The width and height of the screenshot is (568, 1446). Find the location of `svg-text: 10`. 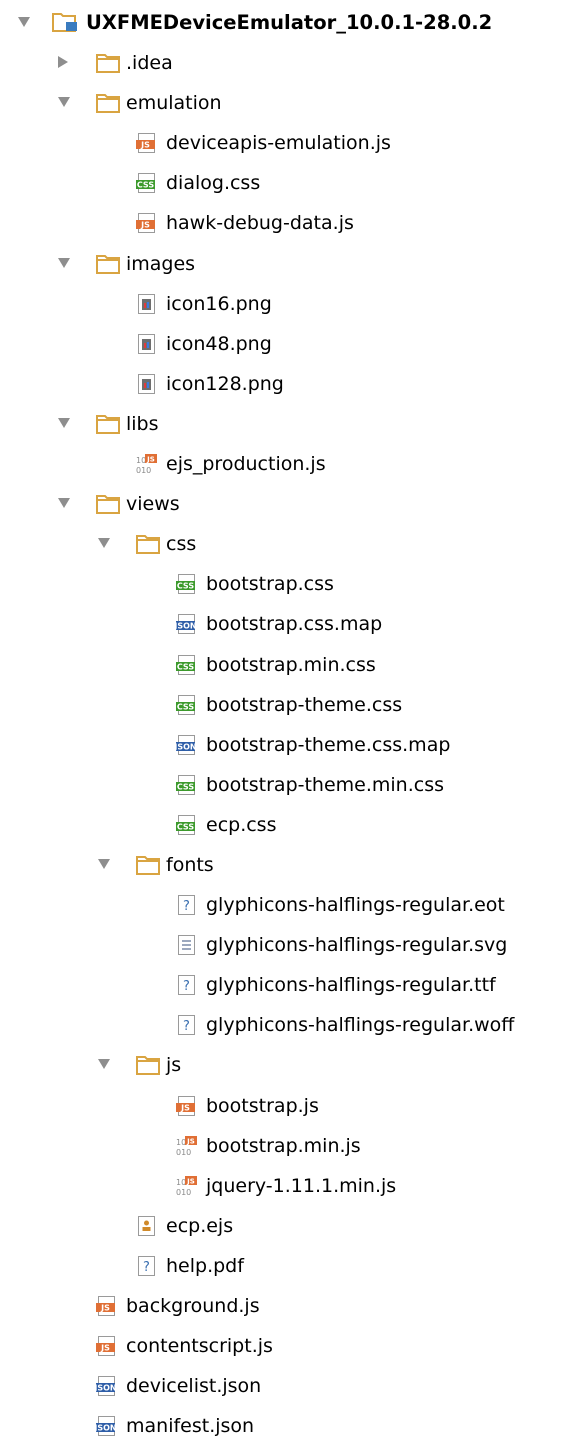

svg-text: 10 is located at coordinates (181, 1182).